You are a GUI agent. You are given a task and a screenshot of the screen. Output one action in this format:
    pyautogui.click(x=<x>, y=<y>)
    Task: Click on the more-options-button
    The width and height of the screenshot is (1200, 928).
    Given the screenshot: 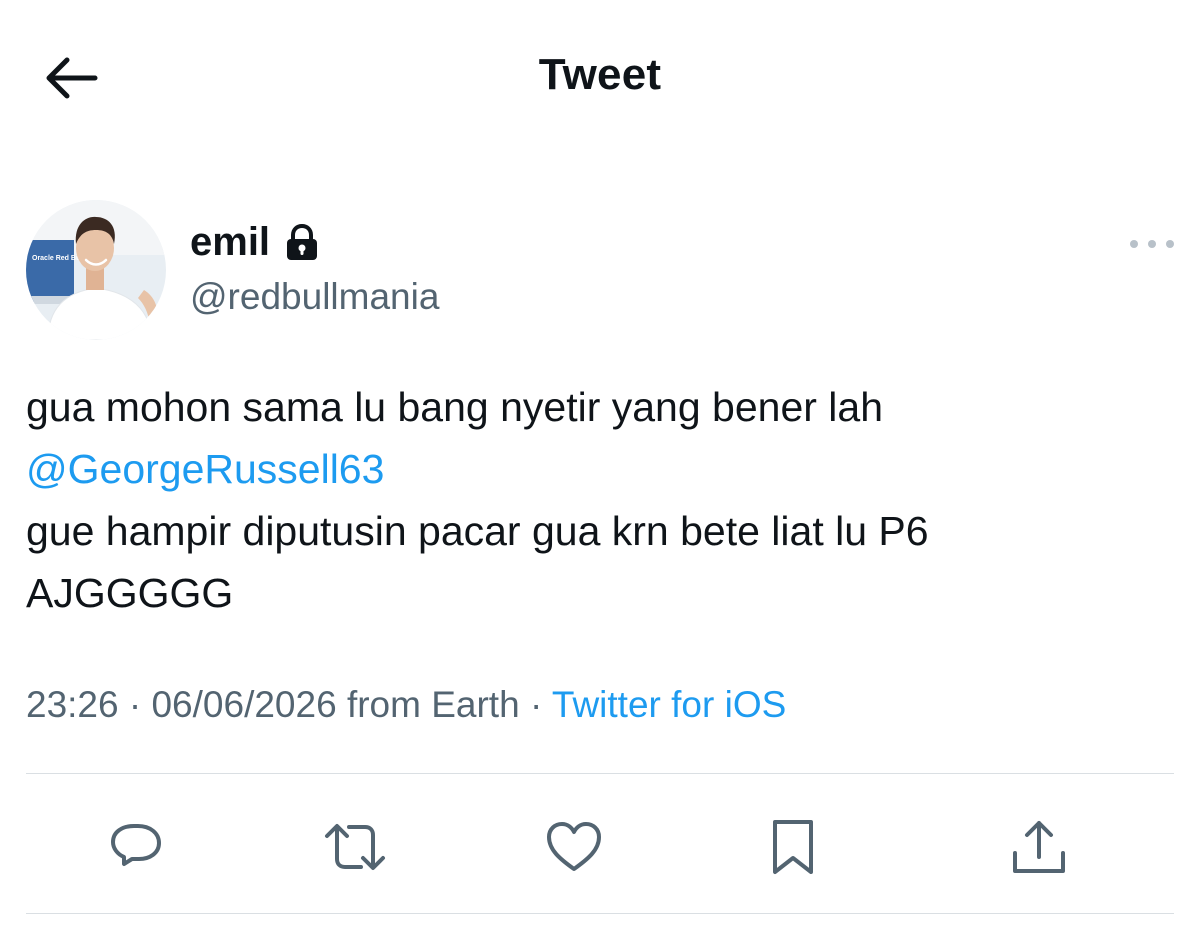 What is the action you would take?
    pyautogui.click(x=1152, y=244)
    